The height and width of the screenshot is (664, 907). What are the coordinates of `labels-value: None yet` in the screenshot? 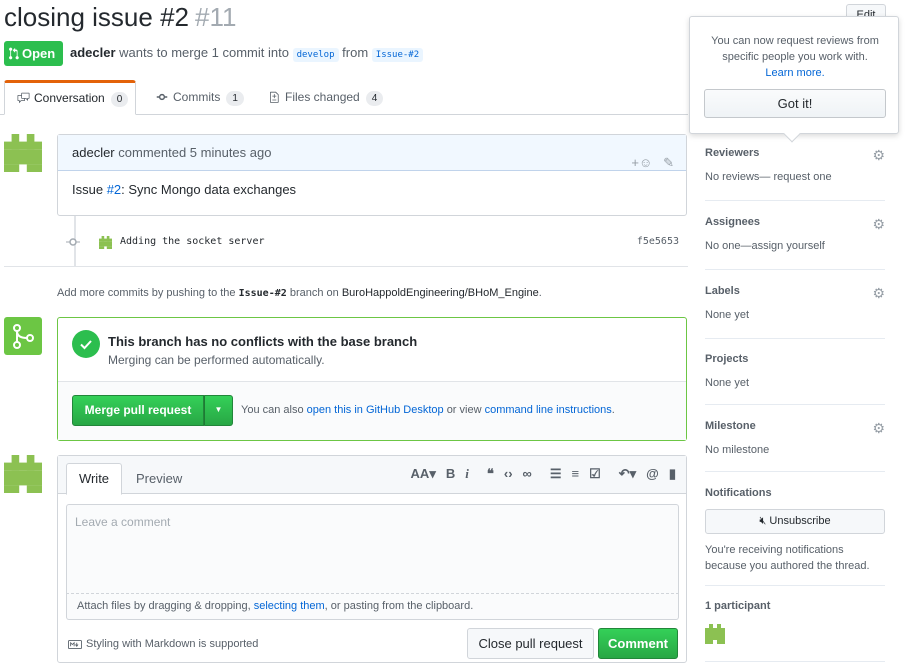 It's located at (727, 315).